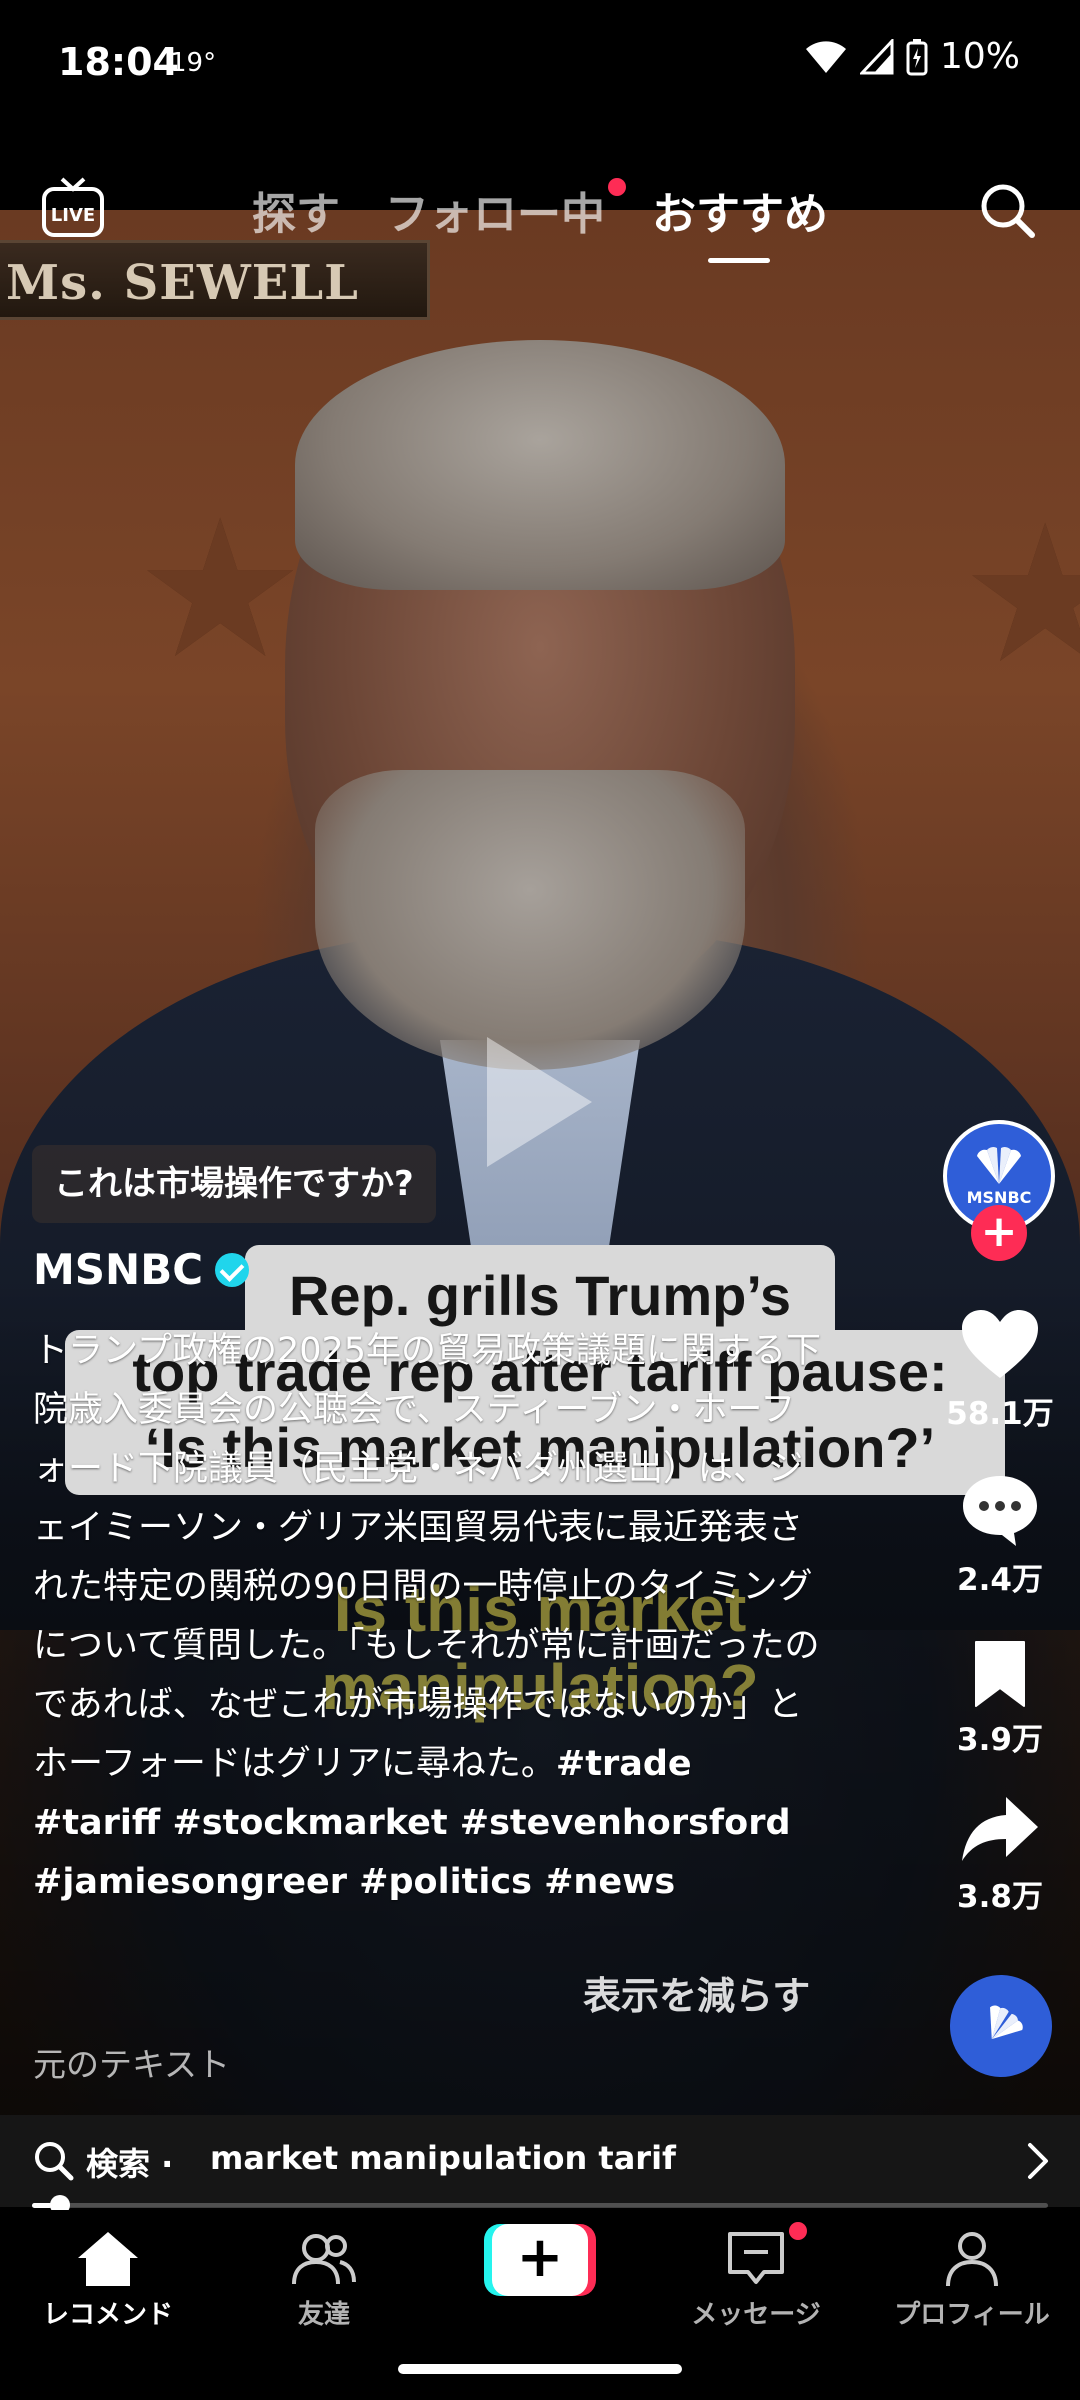 Image resolution: width=1080 pixels, height=2400 pixels. I want to click on follow-plus-button: +, so click(999, 1233).